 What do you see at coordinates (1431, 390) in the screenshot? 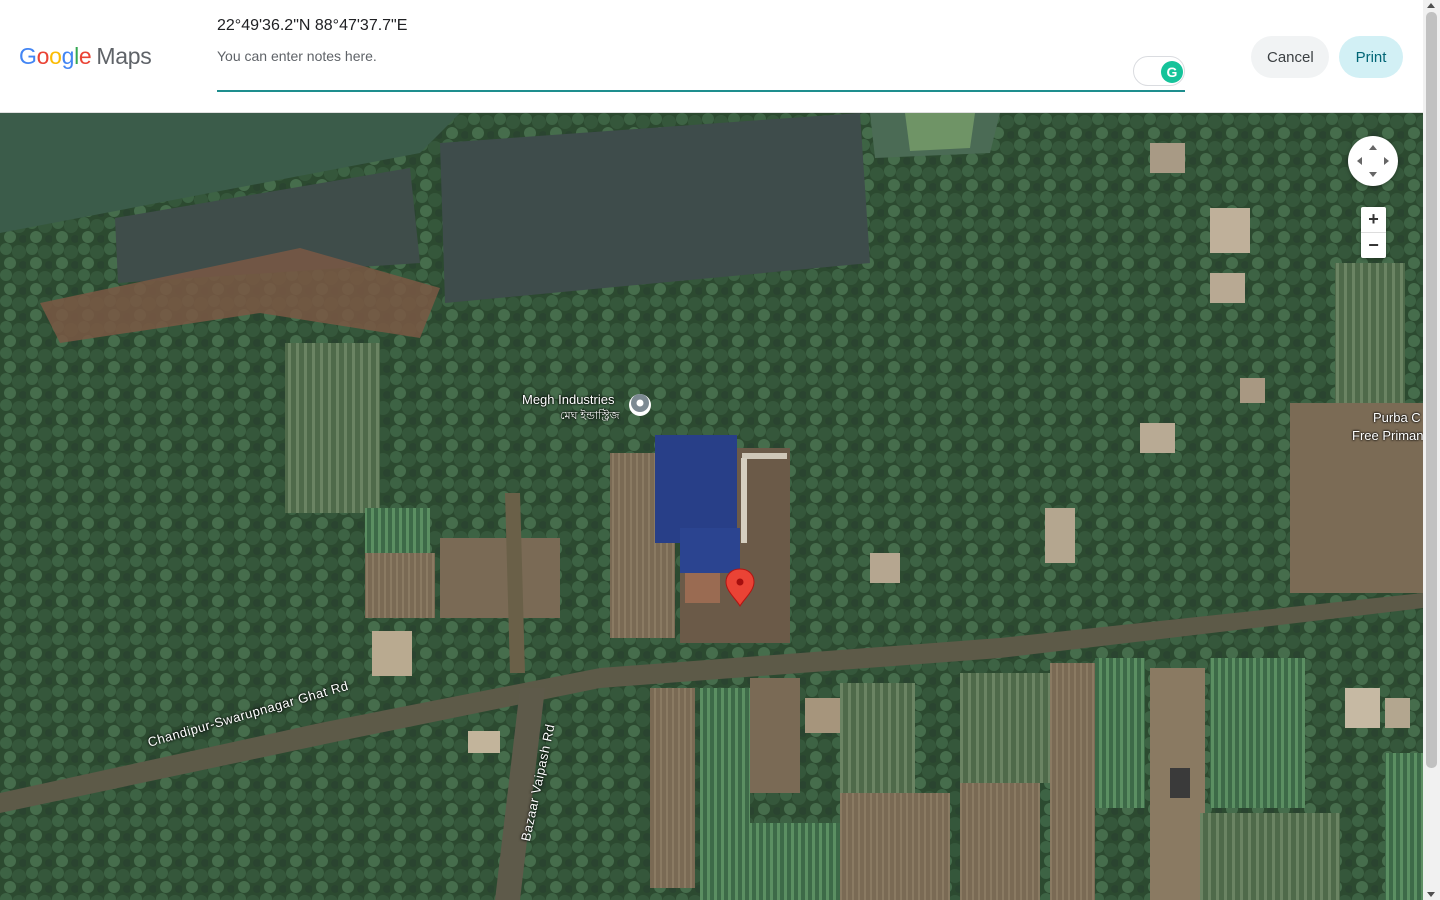
I see `scroll-thumb` at bounding box center [1431, 390].